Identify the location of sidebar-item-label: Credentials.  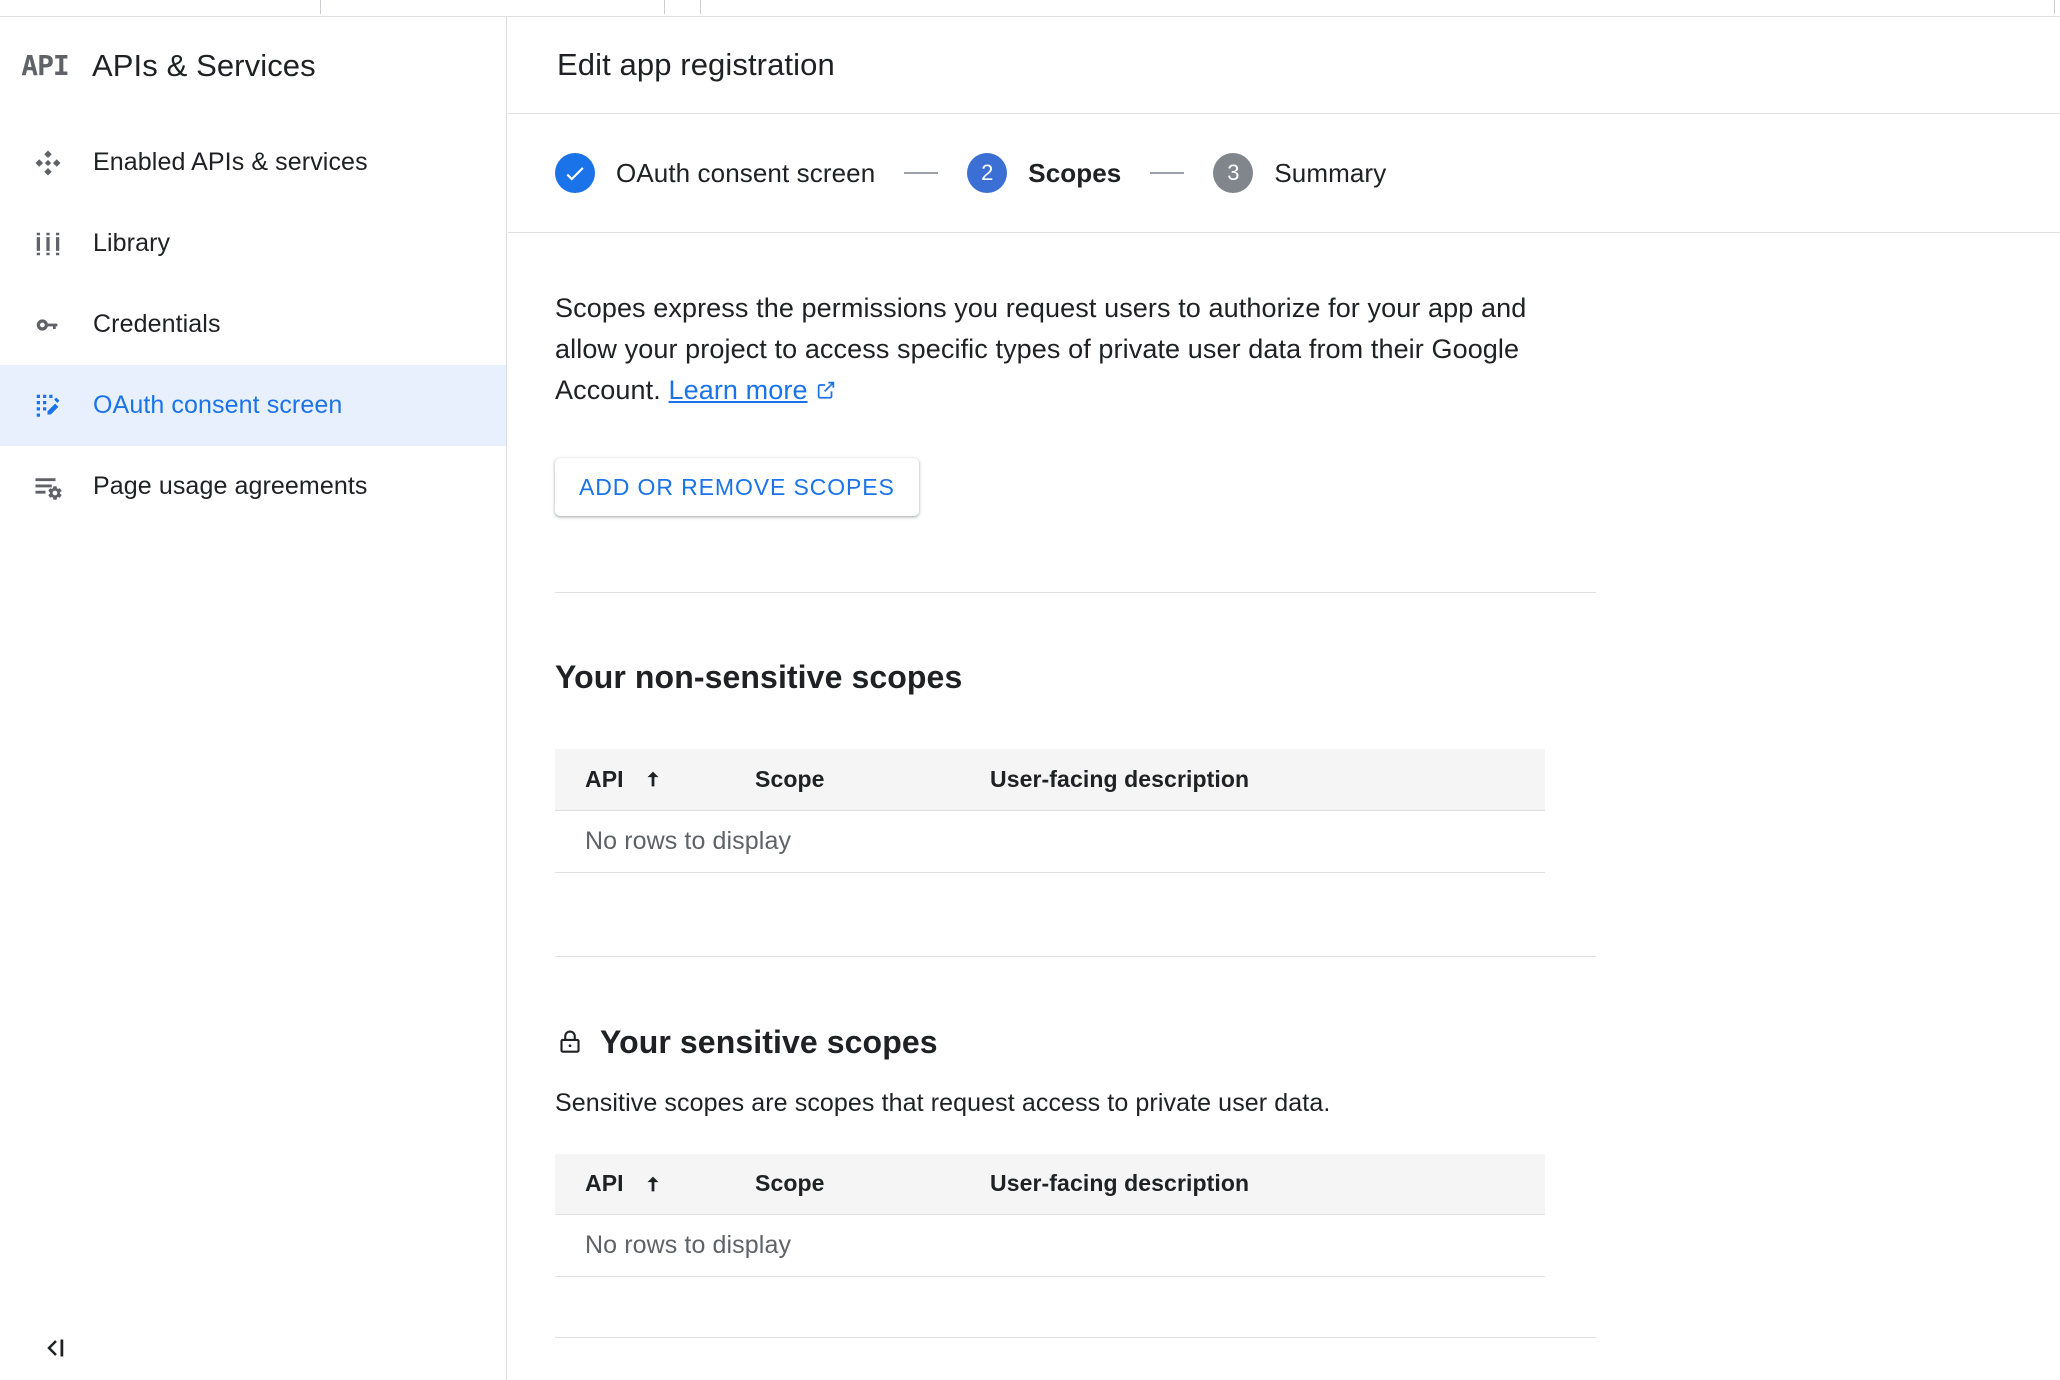
(157, 324).